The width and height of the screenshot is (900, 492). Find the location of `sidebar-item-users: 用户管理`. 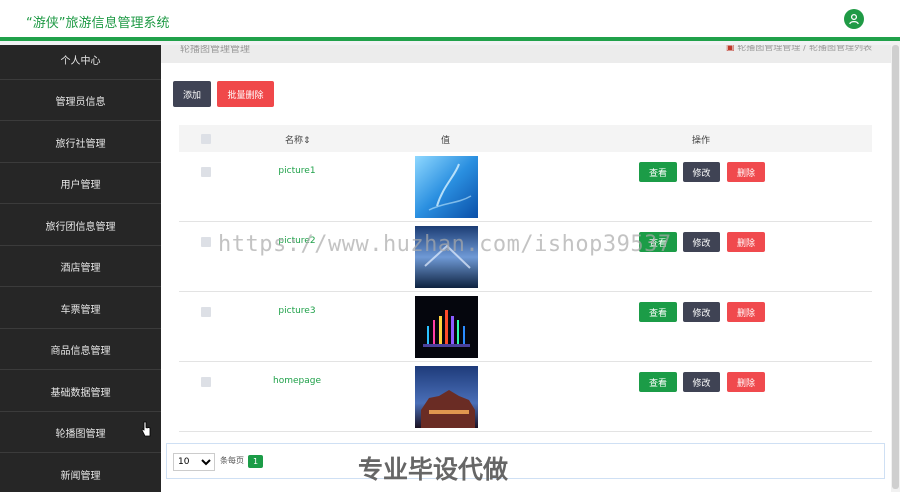

sidebar-item-users: 用户管理 is located at coordinates (80, 183).